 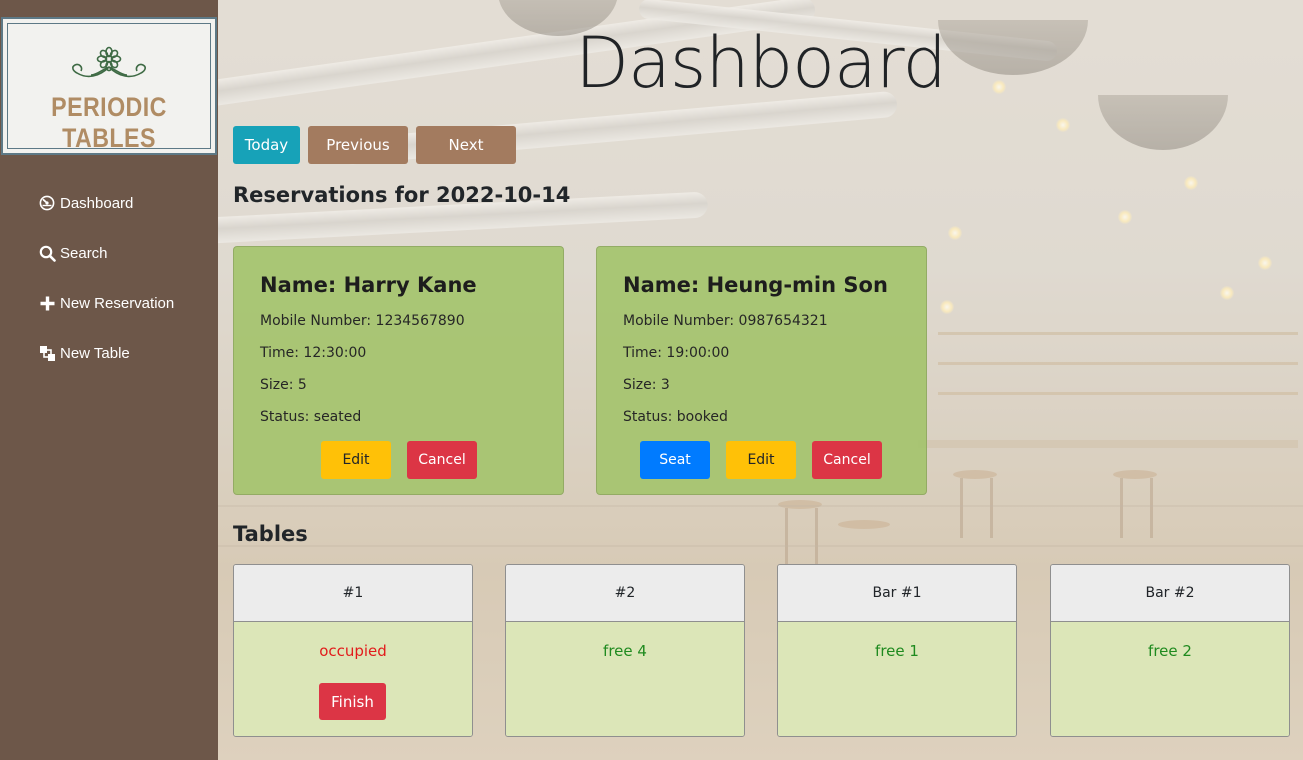 I want to click on table-status: occupied, so click(x=353, y=651).